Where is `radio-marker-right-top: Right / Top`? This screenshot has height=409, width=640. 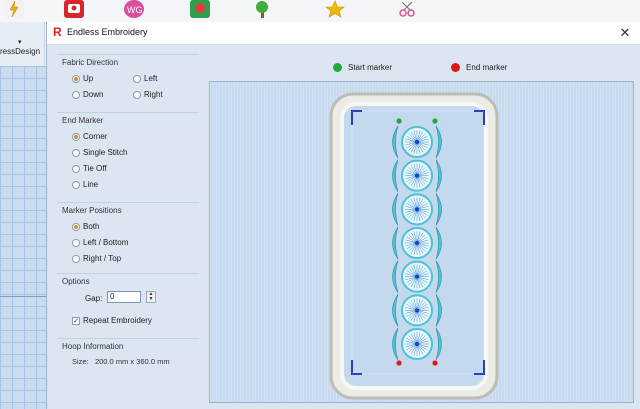 radio-marker-right-top: Right / Top is located at coordinates (96, 258).